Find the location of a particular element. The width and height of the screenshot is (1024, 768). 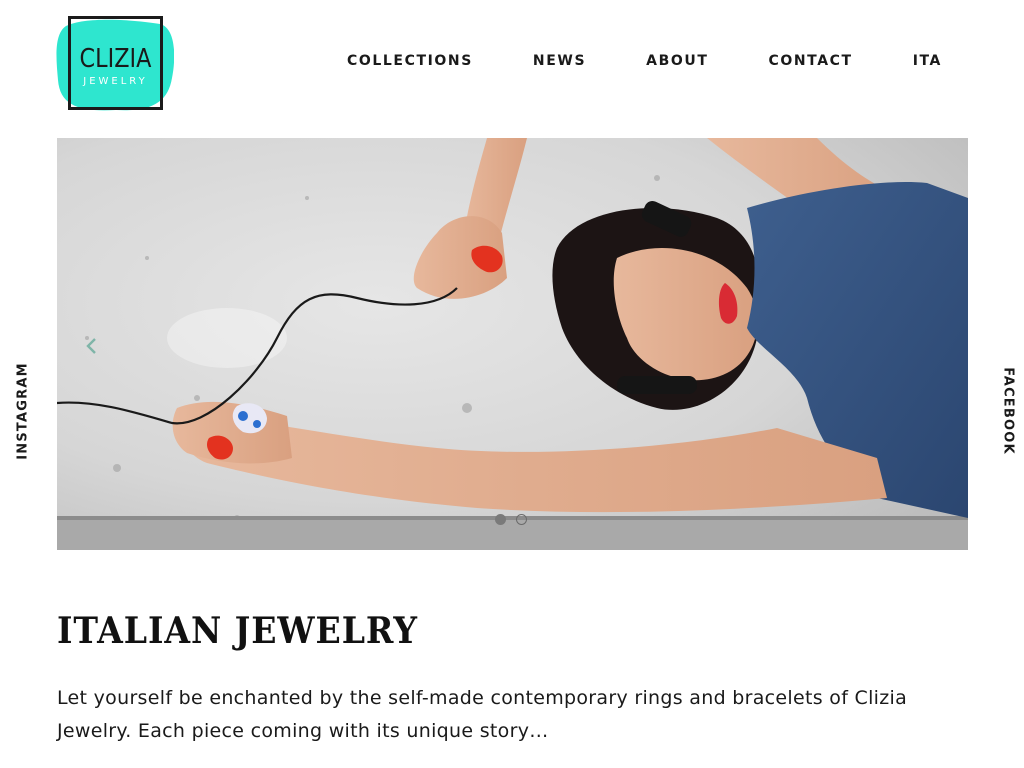

nav-news: NEWS is located at coordinates (559, 61).